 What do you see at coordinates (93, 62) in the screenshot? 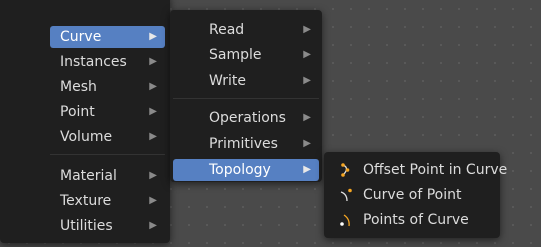
I see `menu-item-label: Instances` at bounding box center [93, 62].